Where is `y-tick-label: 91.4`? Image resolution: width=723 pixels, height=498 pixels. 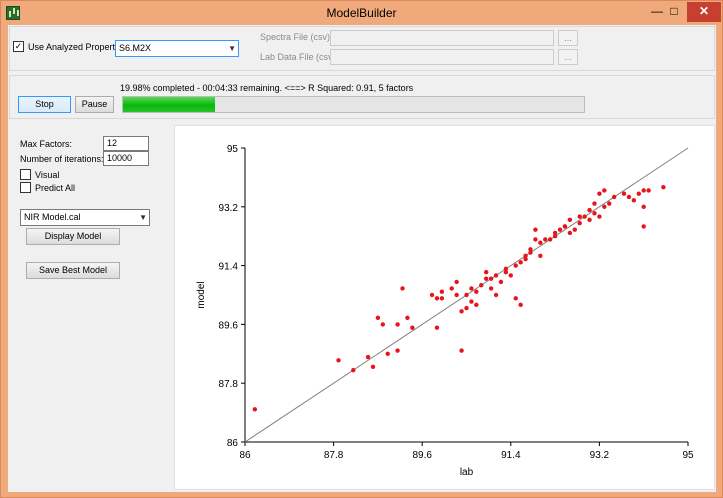 y-tick-label: 91.4 is located at coordinates (229, 267).